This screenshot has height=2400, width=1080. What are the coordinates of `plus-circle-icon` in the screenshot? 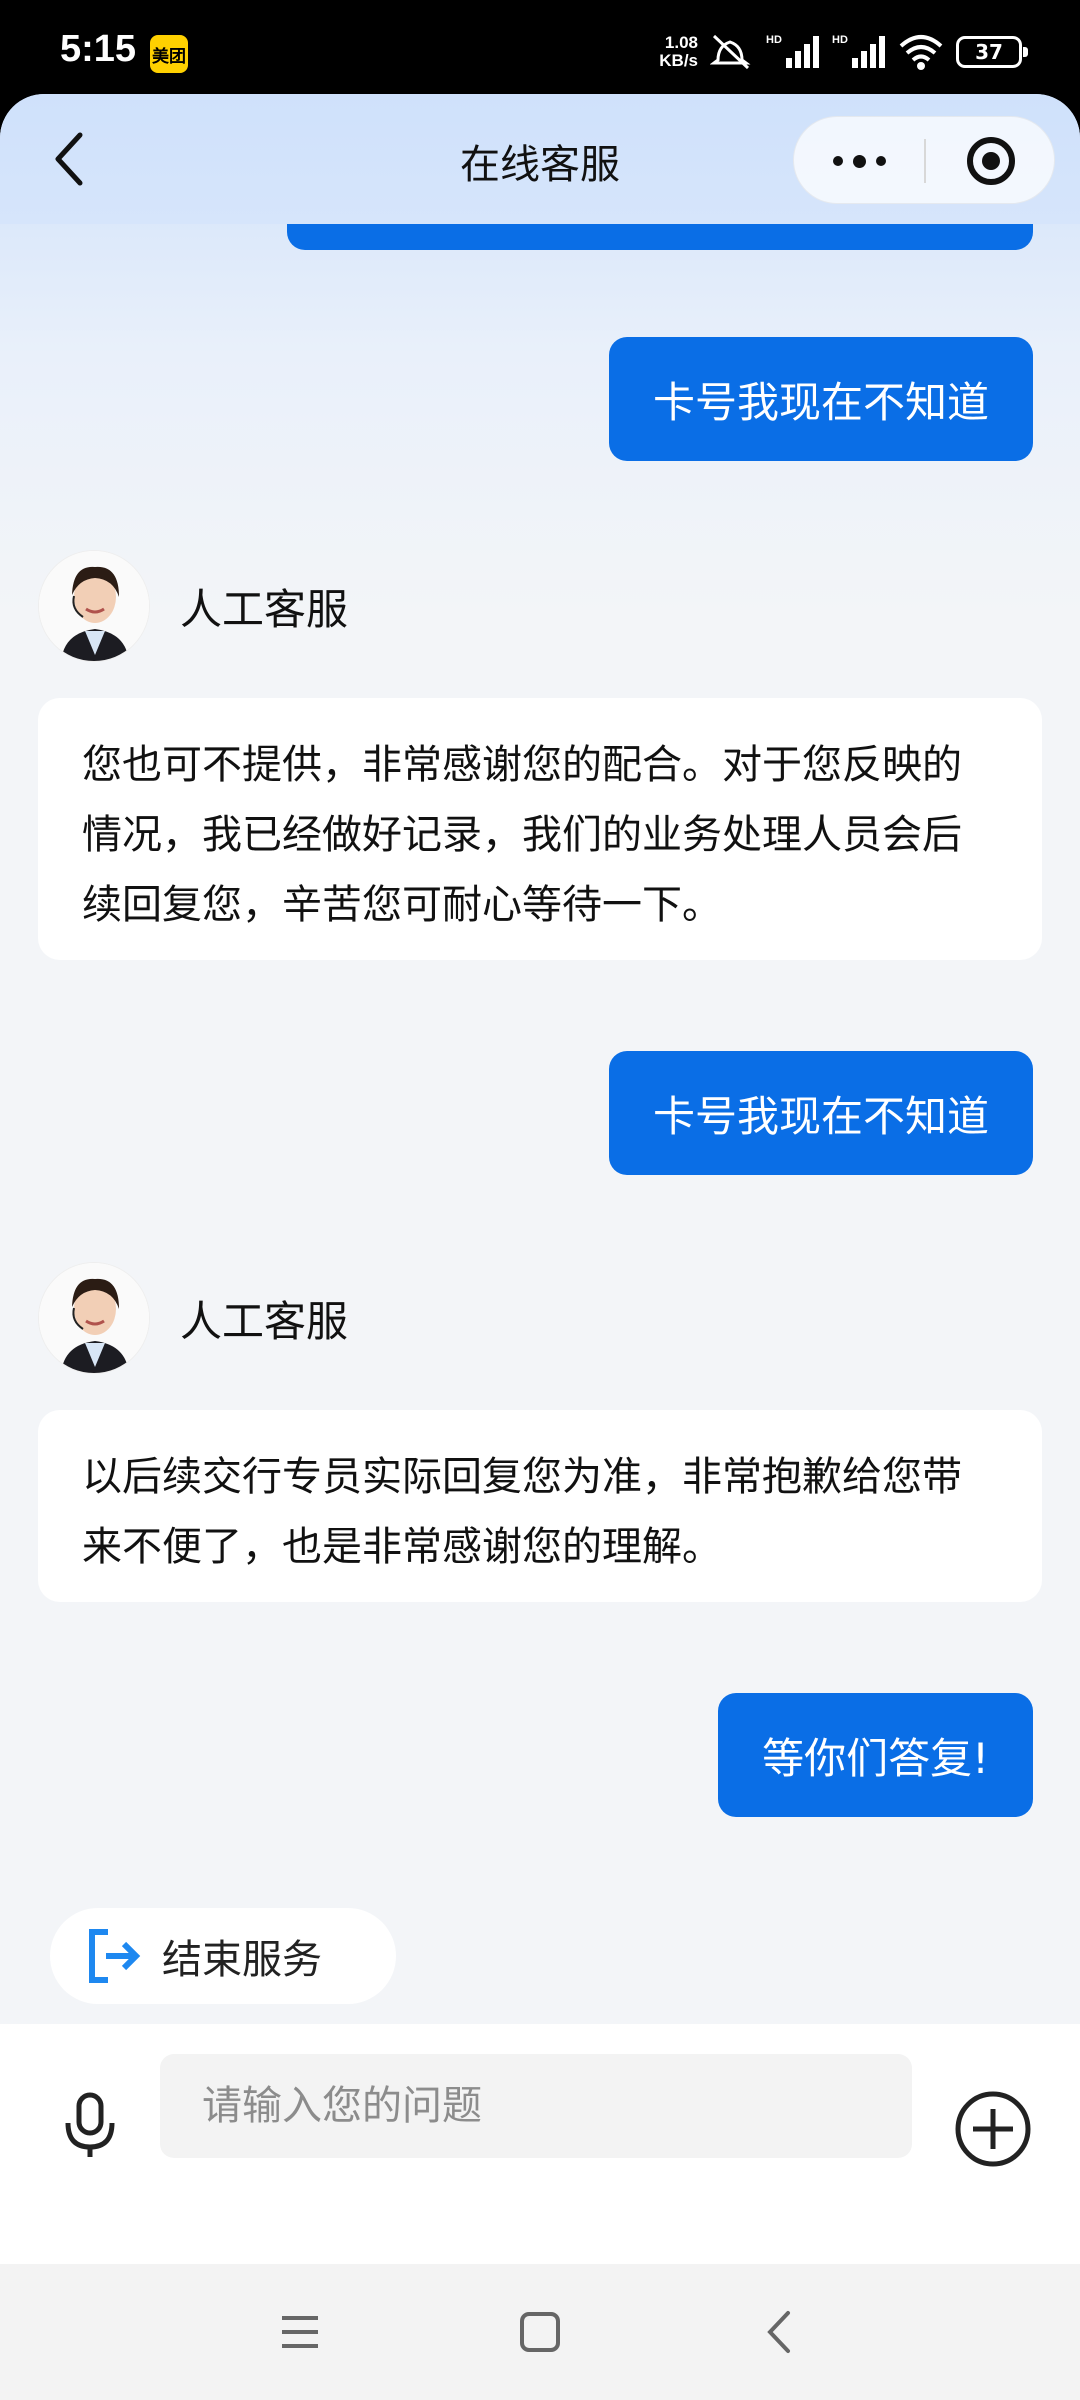 It's located at (993, 2129).